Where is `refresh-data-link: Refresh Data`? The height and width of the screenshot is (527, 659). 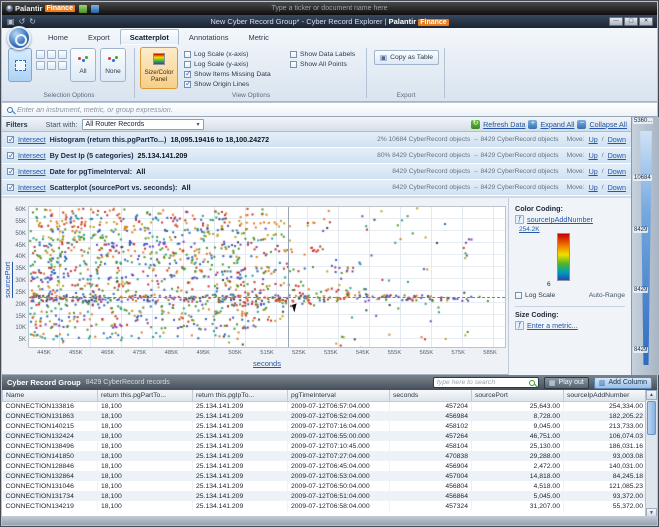
refresh-data-link: Refresh Data is located at coordinates (504, 124).